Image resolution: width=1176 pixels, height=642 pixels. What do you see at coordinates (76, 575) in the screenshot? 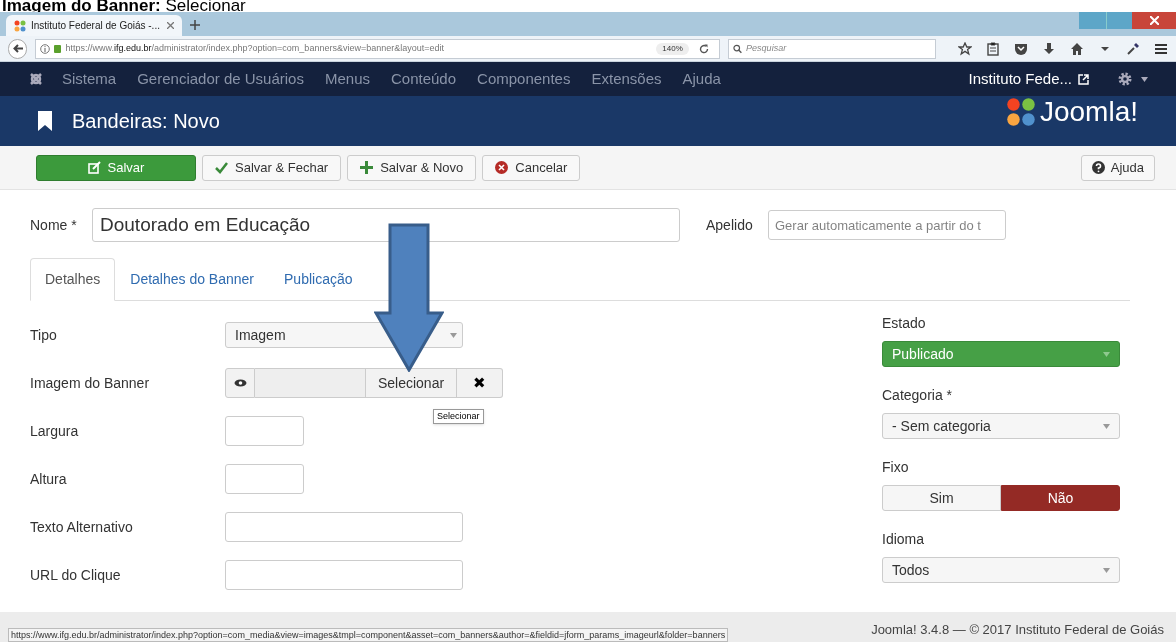
I see `field-label: URL do Clique` at bounding box center [76, 575].